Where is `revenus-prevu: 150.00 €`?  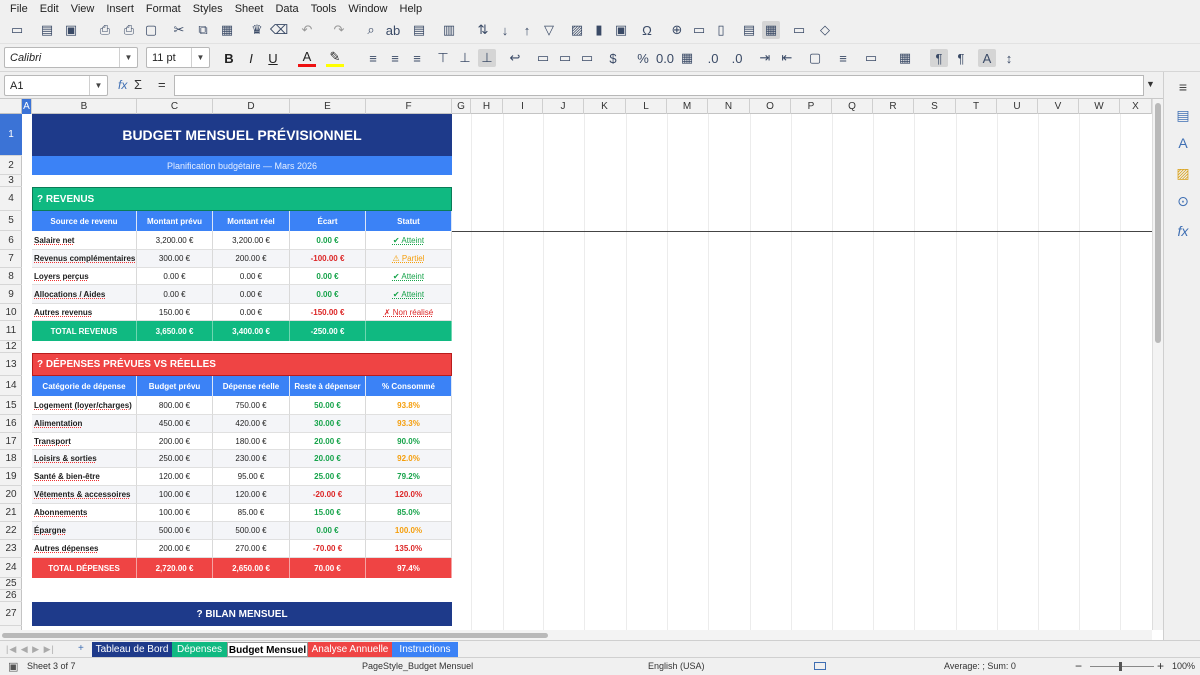
revenus-prevu: 150.00 € is located at coordinates (175, 312).